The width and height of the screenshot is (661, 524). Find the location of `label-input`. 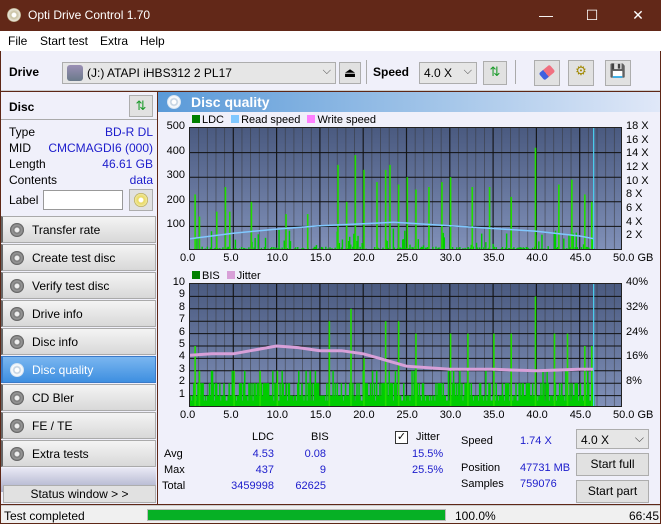

label-input is located at coordinates (83, 200).